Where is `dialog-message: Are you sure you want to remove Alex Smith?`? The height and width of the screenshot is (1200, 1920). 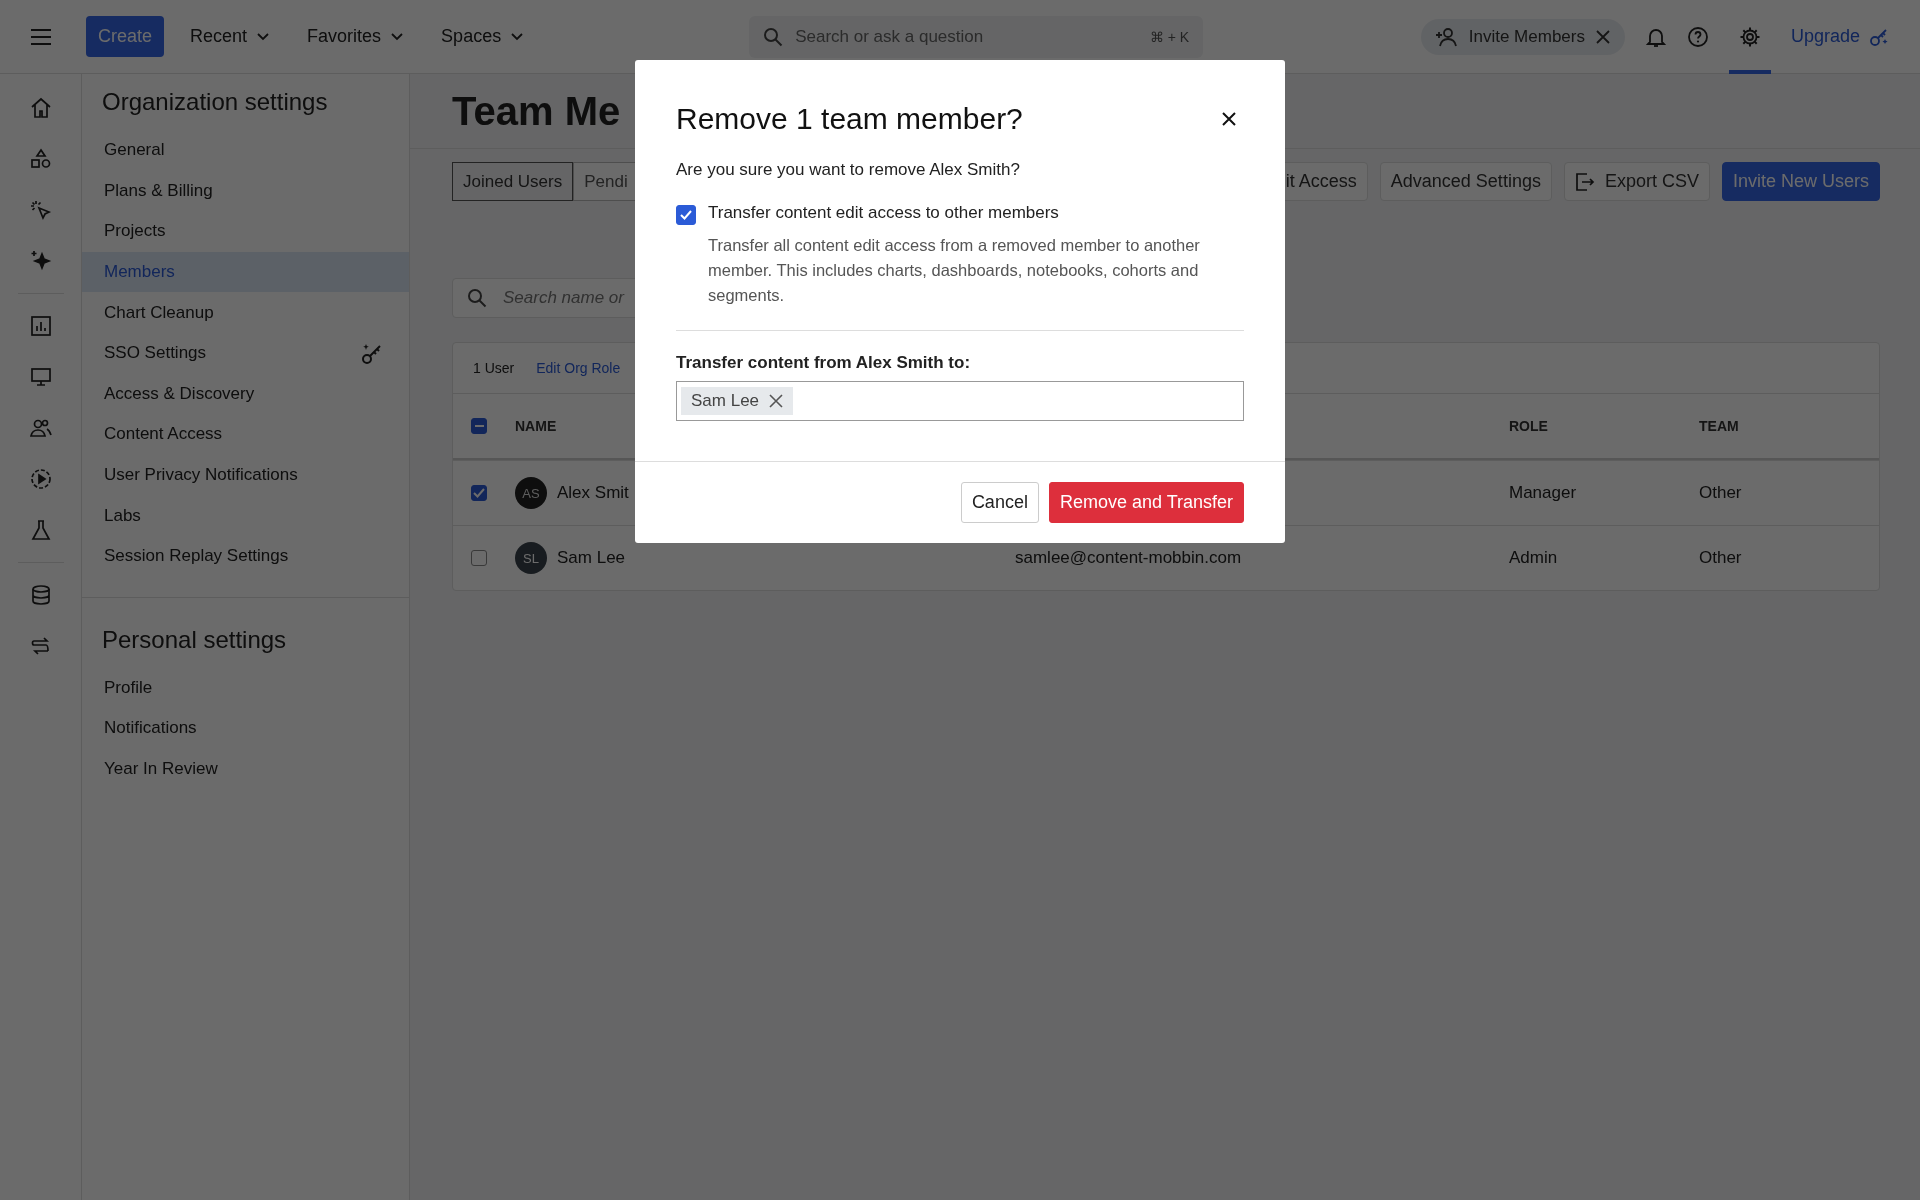
dialog-message: Are you sure you want to remove Alex Smith? is located at coordinates (848, 170).